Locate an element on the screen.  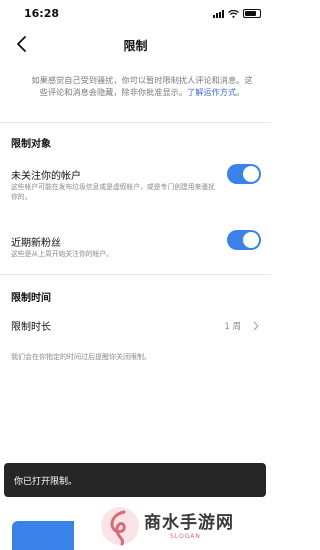
restrict-duration-label: 限制时长 is located at coordinates (31, 327).